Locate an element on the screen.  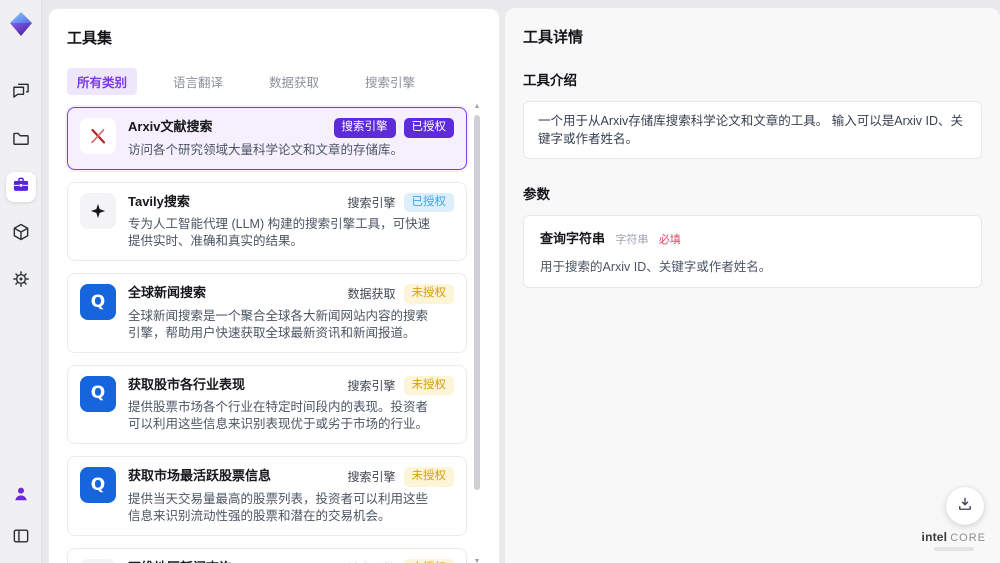
sidebar-item-tools is located at coordinates (20, 187).